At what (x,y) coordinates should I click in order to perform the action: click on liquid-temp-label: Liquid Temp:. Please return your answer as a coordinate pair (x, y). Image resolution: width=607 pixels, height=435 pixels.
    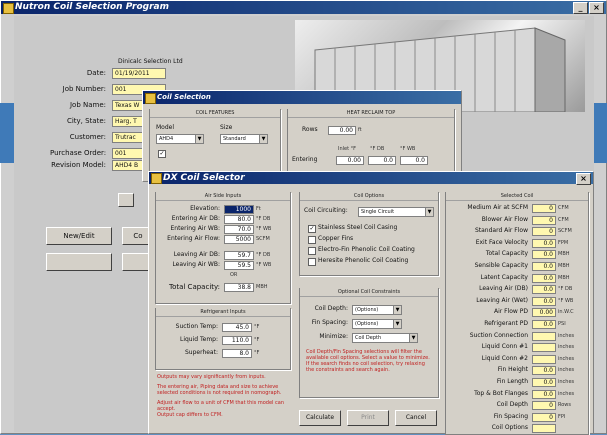
    Looking at the image, I should click on (198, 339).